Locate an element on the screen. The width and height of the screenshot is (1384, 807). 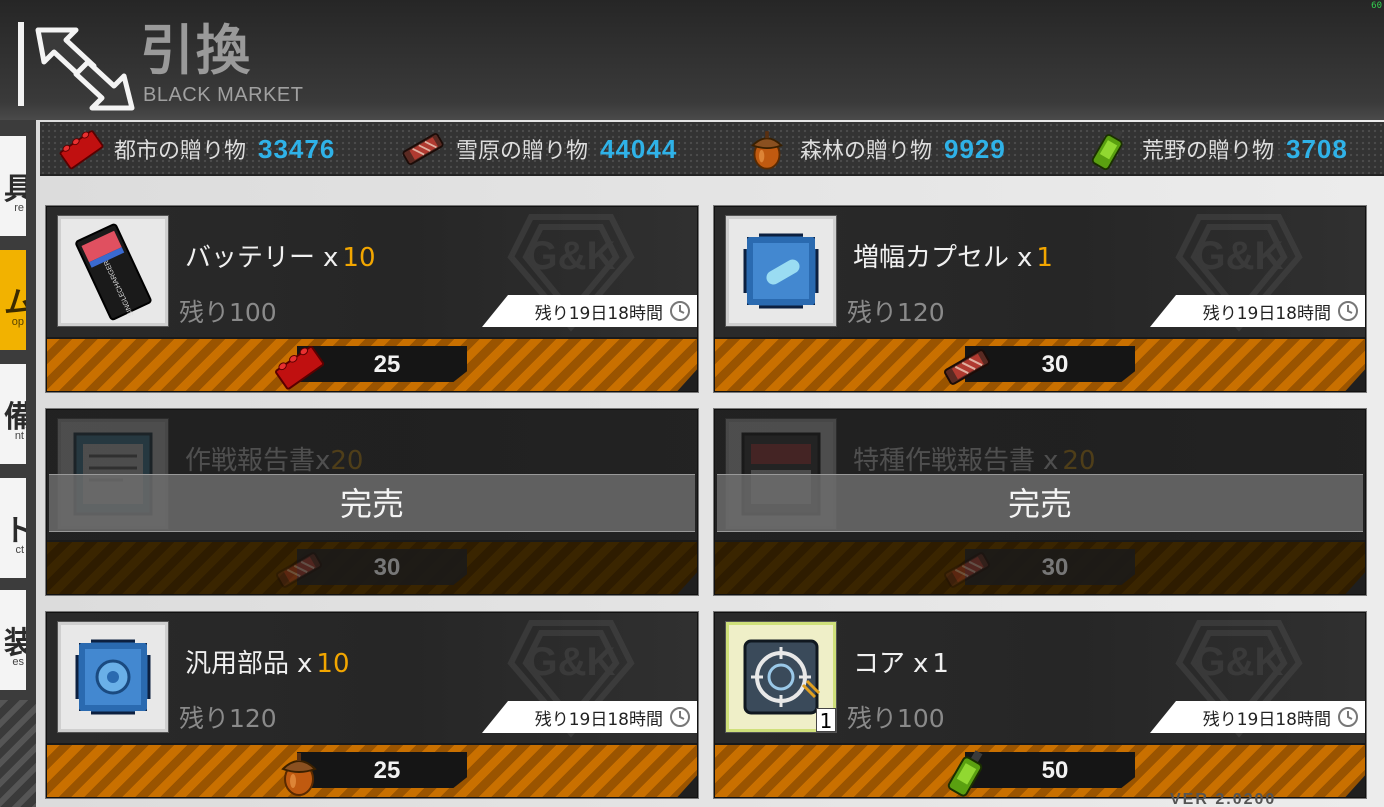
shop-item-special-report: 特種作戦報告書 x 20 30 完売 is located at coordinates (1040, 502).